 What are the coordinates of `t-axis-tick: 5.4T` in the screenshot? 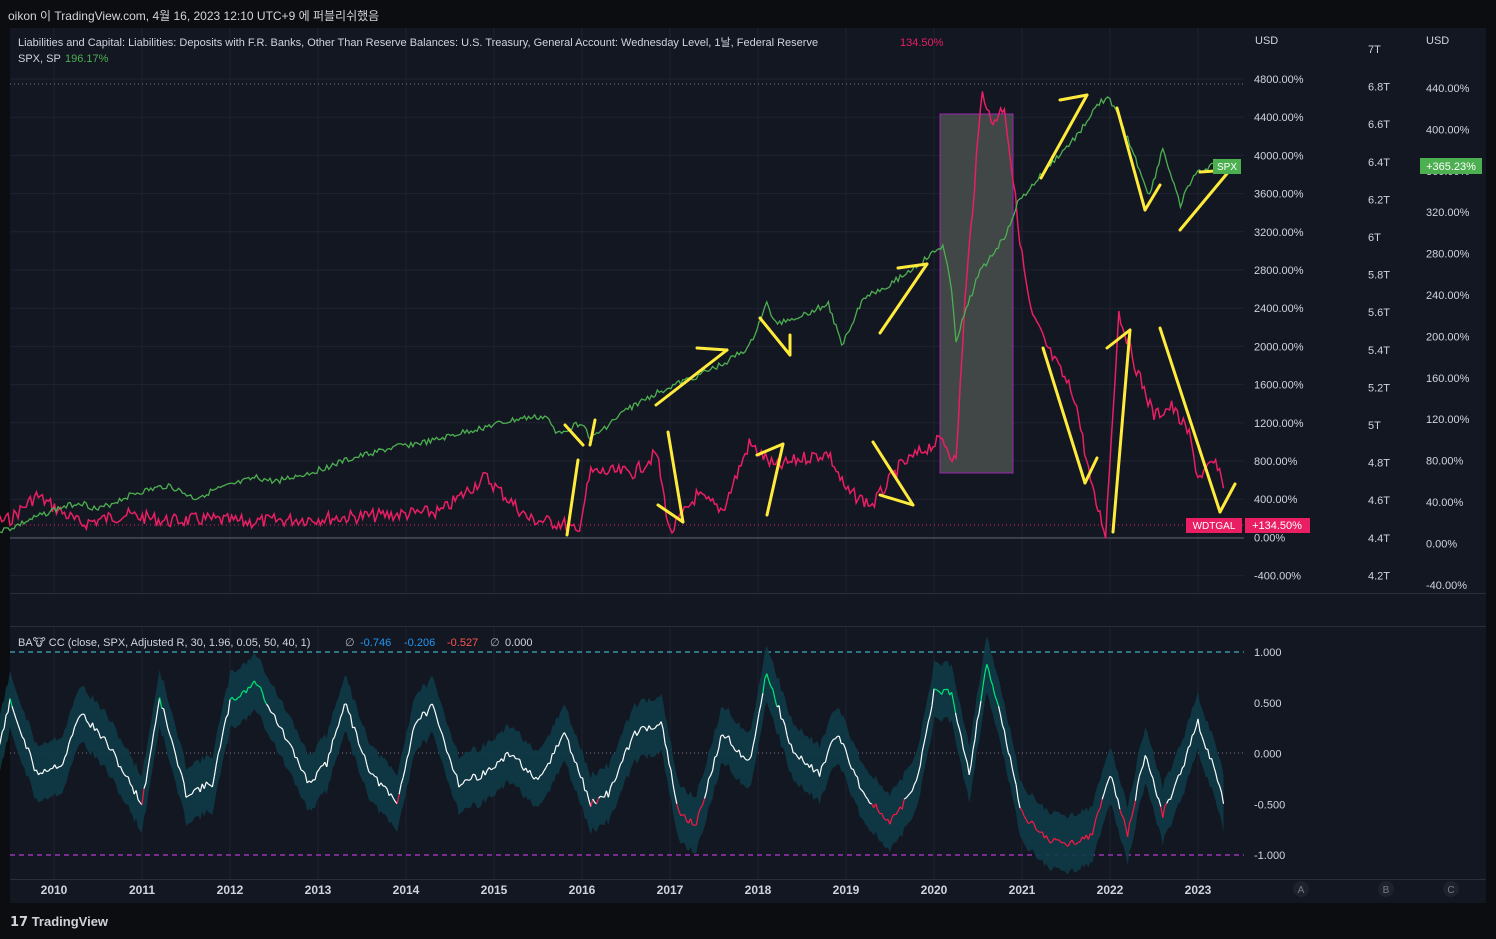 It's located at (1379, 351).